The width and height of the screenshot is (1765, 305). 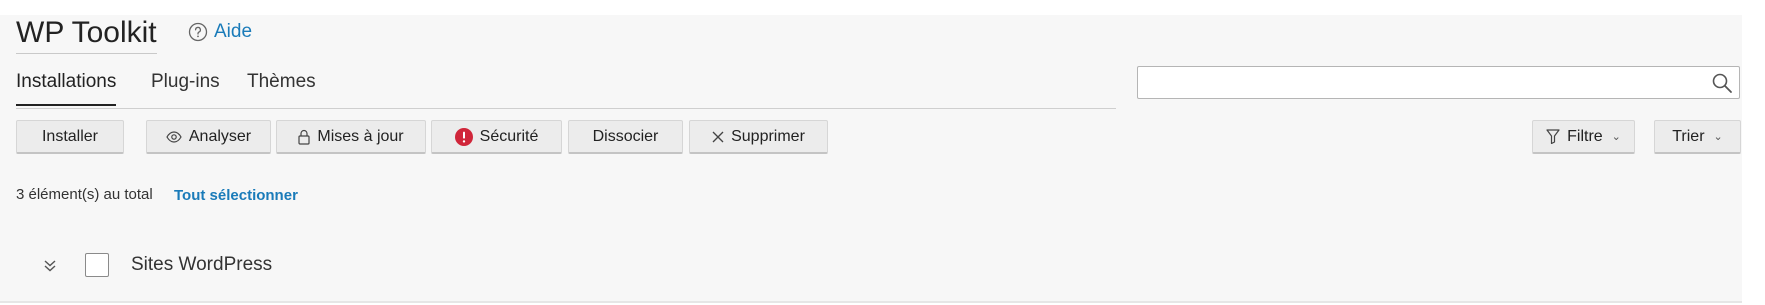 I want to click on sort-button: Trier ⌄, so click(x=1697, y=137).